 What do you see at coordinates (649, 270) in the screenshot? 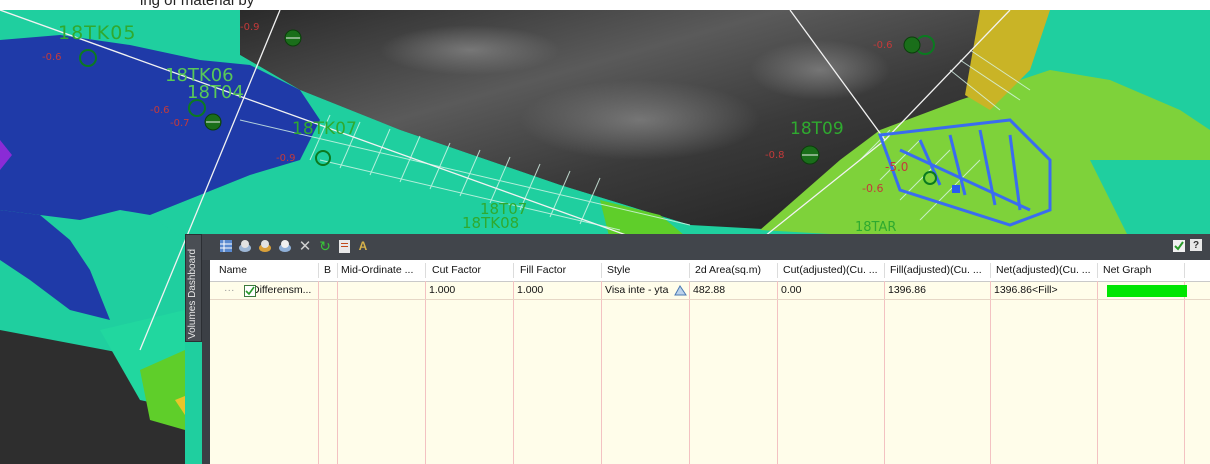
I see `col-header-style: Style` at bounding box center [649, 270].